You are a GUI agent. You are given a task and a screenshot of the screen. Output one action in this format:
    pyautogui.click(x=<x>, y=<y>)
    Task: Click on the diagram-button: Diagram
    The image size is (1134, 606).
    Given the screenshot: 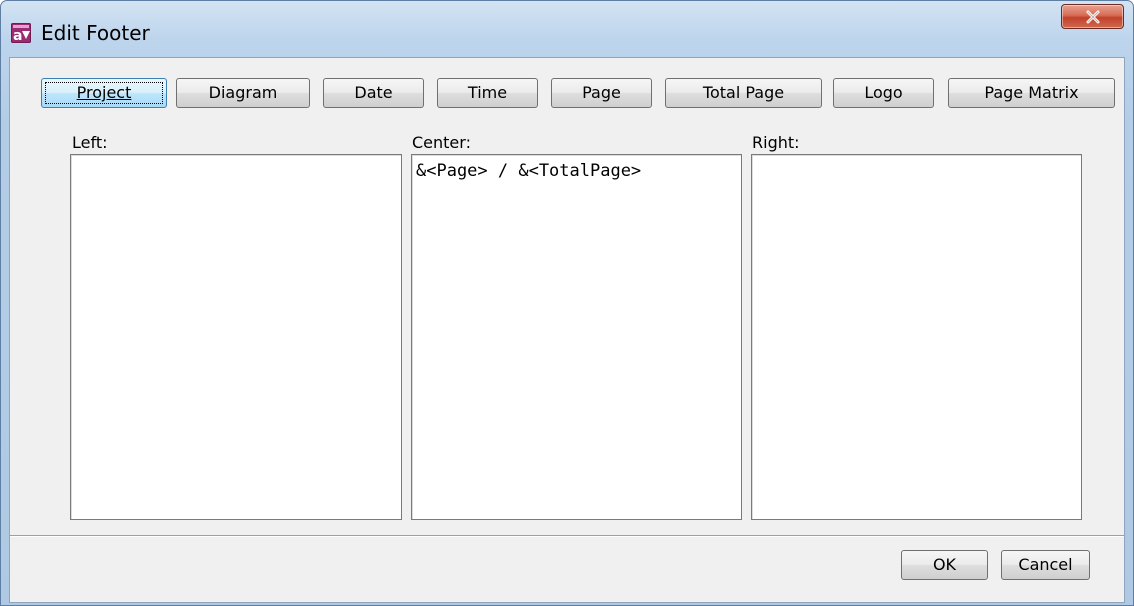 What is the action you would take?
    pyautogui.click(x=243, y=93)
    